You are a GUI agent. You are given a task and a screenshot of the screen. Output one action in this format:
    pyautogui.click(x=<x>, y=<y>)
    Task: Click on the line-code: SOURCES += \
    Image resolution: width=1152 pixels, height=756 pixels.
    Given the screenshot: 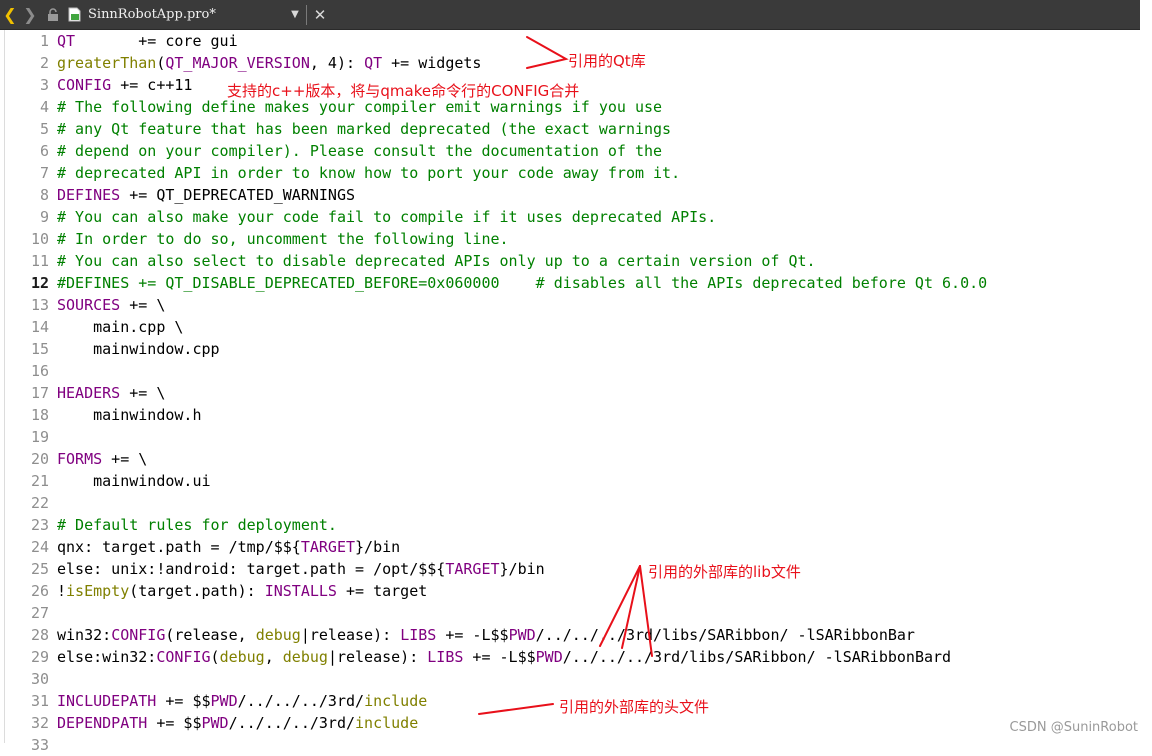 What is the action you would take?
    pyautogui.click(x=111, y=305)
    